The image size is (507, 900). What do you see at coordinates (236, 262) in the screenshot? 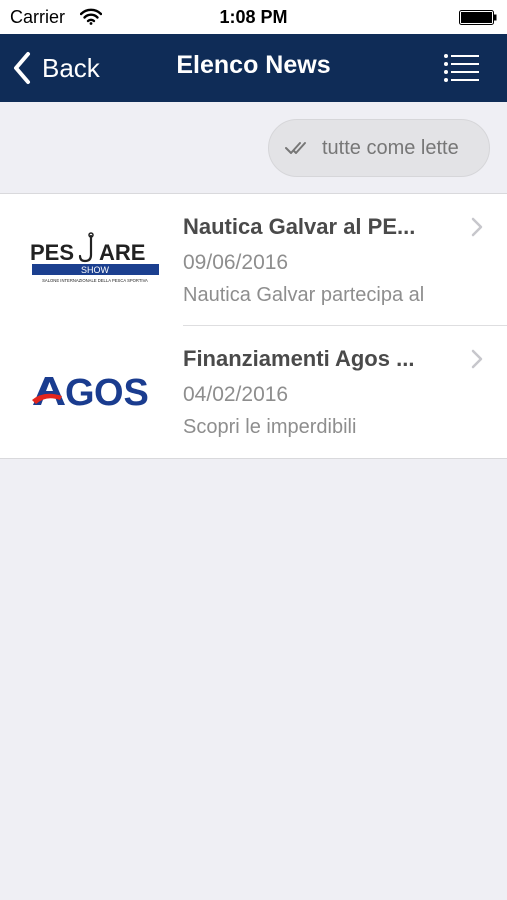
I see `news-date: 09/06/2016` at bounding box center [236, 262].